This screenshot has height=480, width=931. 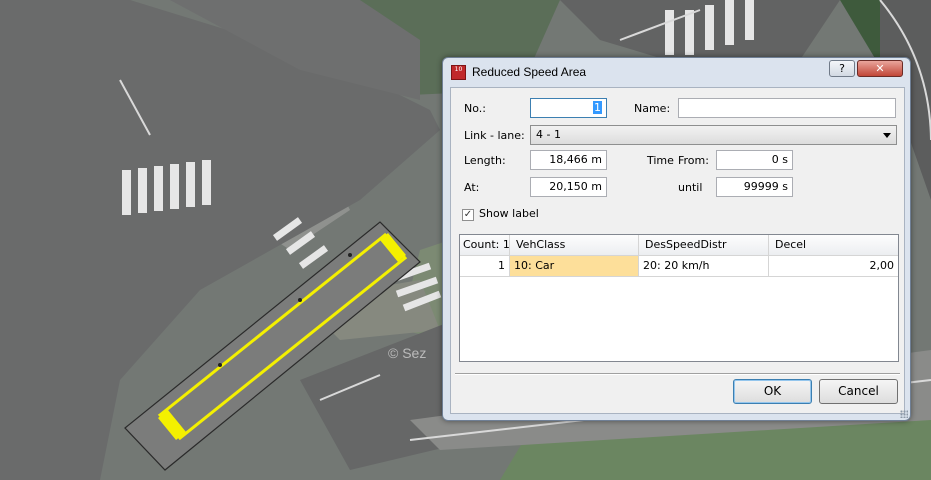 What do you see at coordinates (468, 215) in the screenshot?
I see `show-label-checkbox: ✓` at bounding box center [468, 215].